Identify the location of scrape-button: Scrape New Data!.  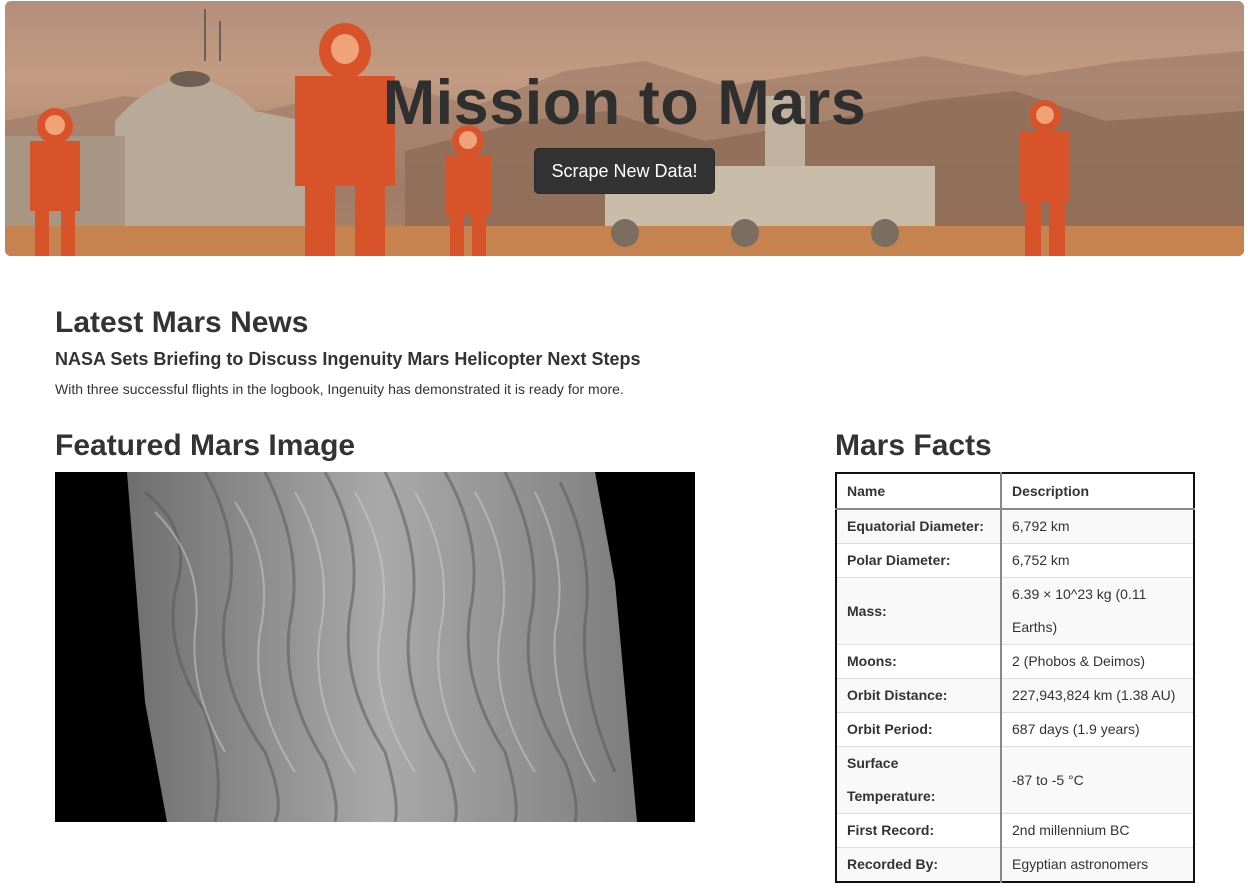
(624, 171).